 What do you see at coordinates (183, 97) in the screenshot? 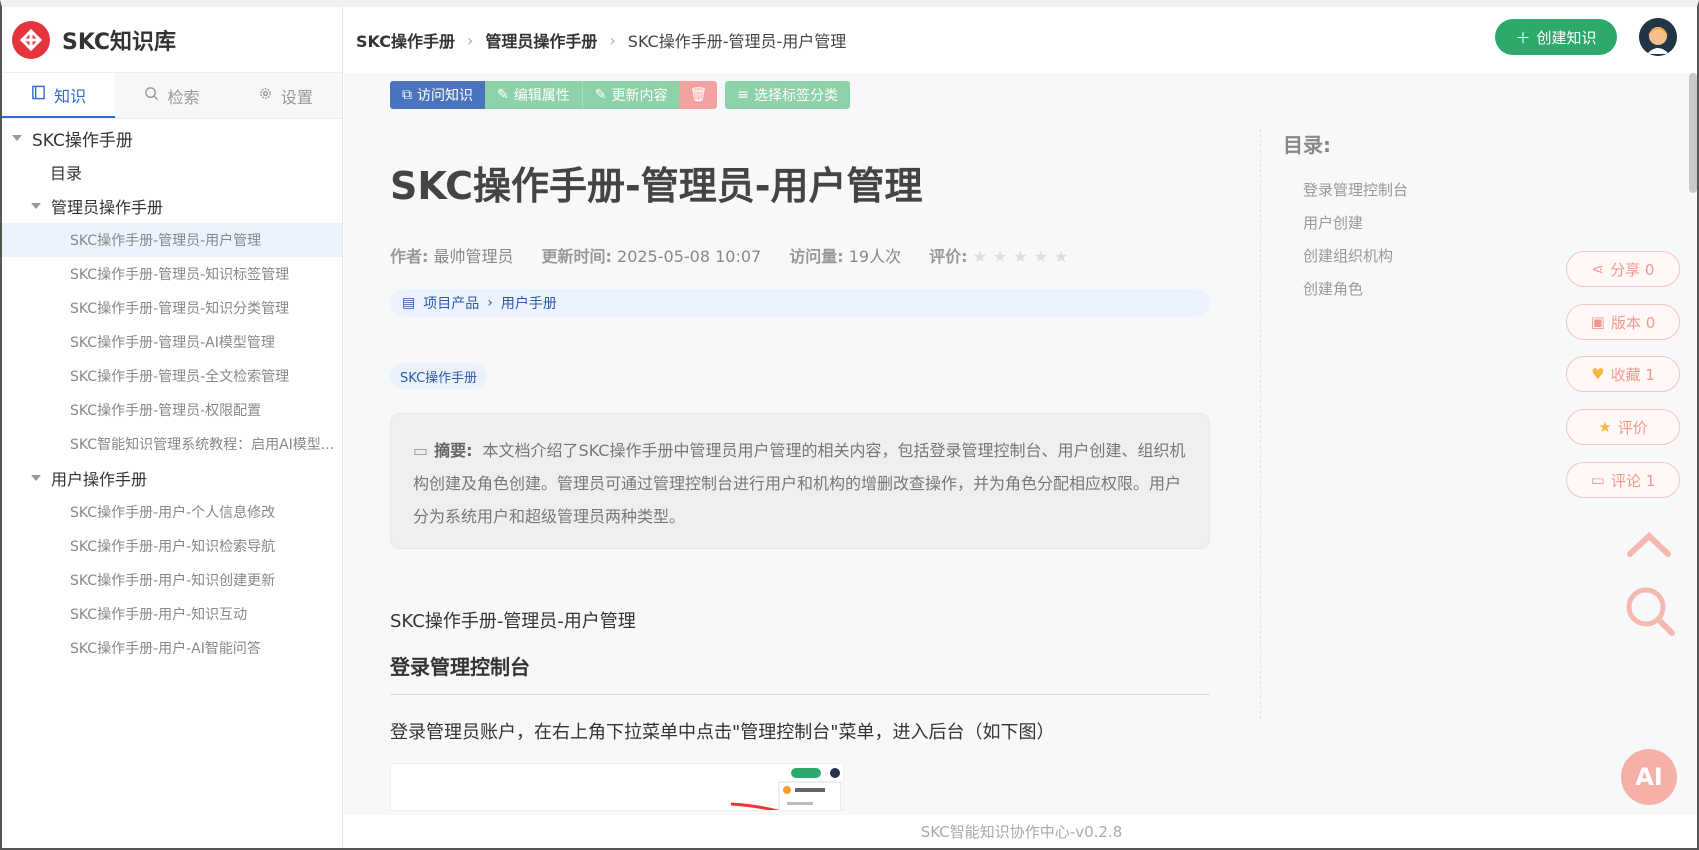
I see `tab-label: 检索` at bounding box center [183, 97].